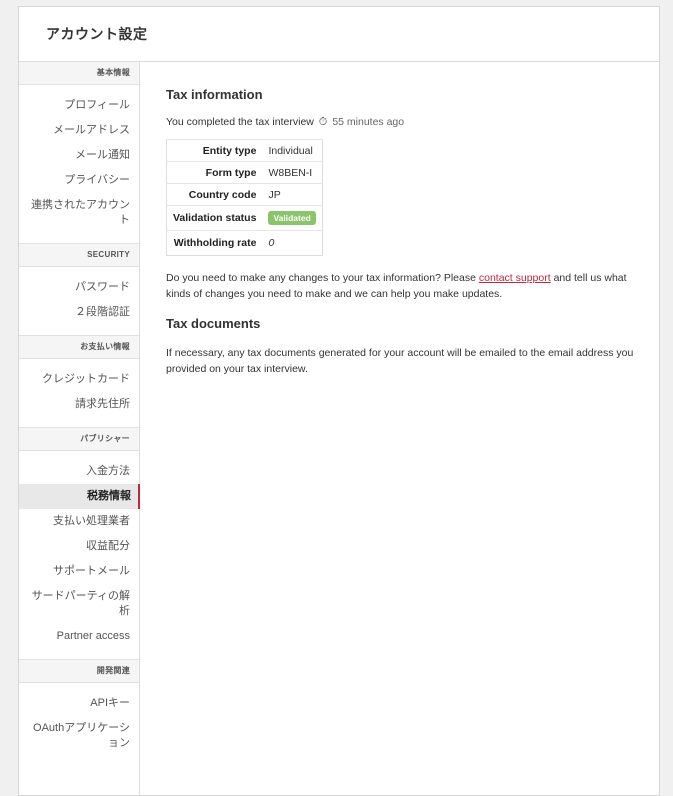 The image size is (673, 796). Describe the element at coordinates (339, 34) in the screenshot. I see `card-header: アカウント設定` at that location.